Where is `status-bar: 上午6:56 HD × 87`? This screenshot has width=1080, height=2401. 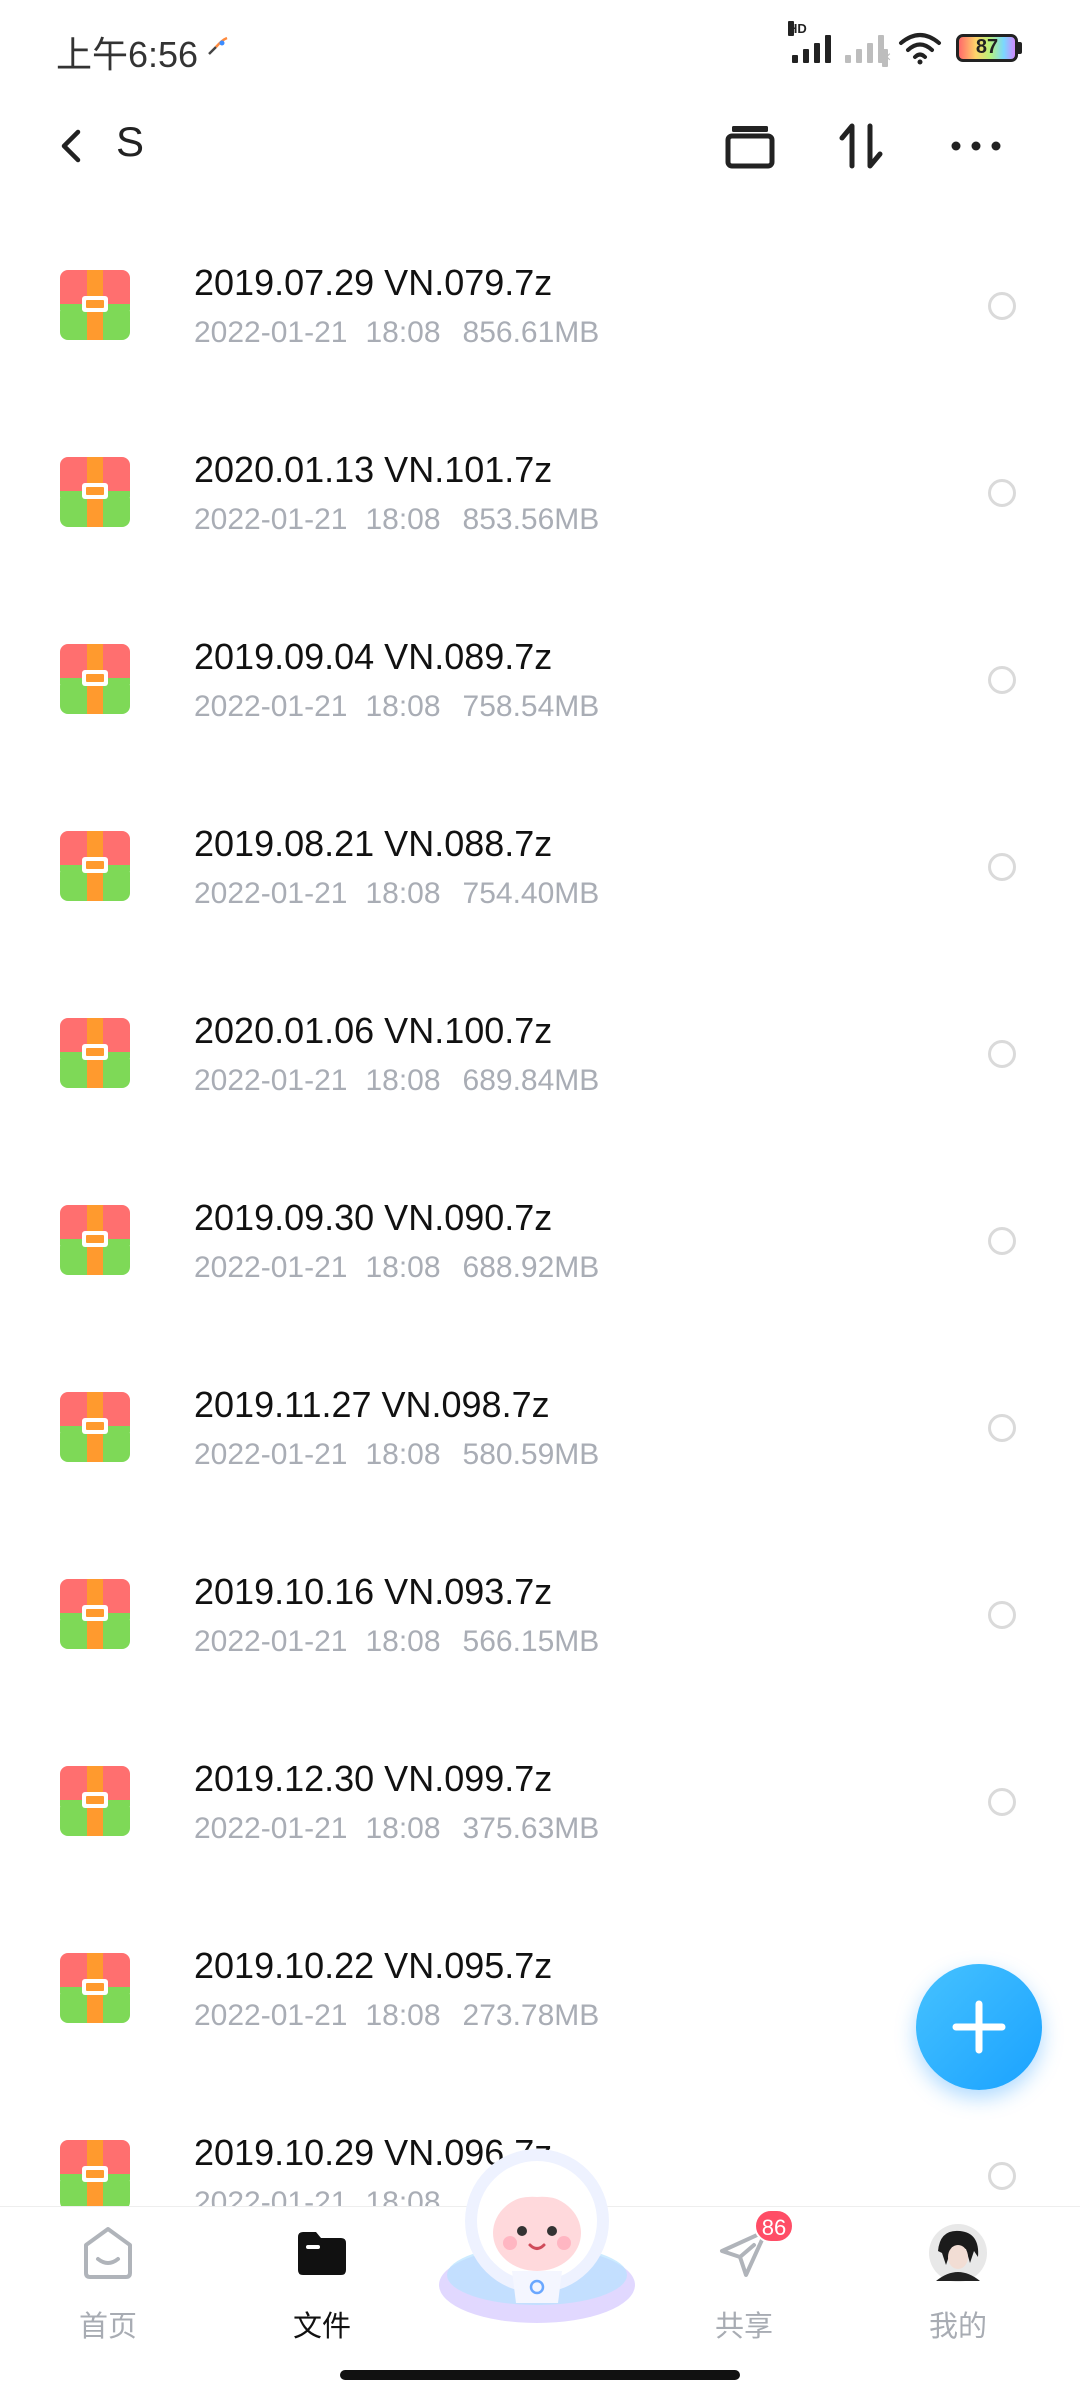 status-bar: 上午6:56 HD × 87 is located at coordinates (540, 48).